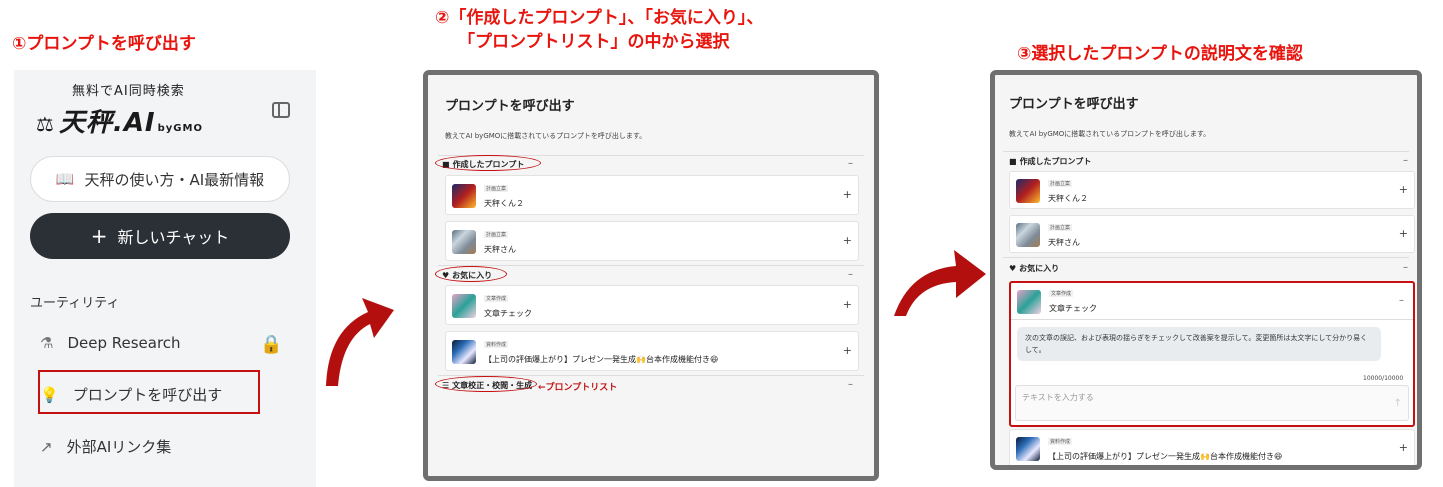  What do you see at coordinates (578, 388) in the screenshot?
I see `prompt-list-annotation: ←プロンプトリスト` at bounding box center [578, 388].